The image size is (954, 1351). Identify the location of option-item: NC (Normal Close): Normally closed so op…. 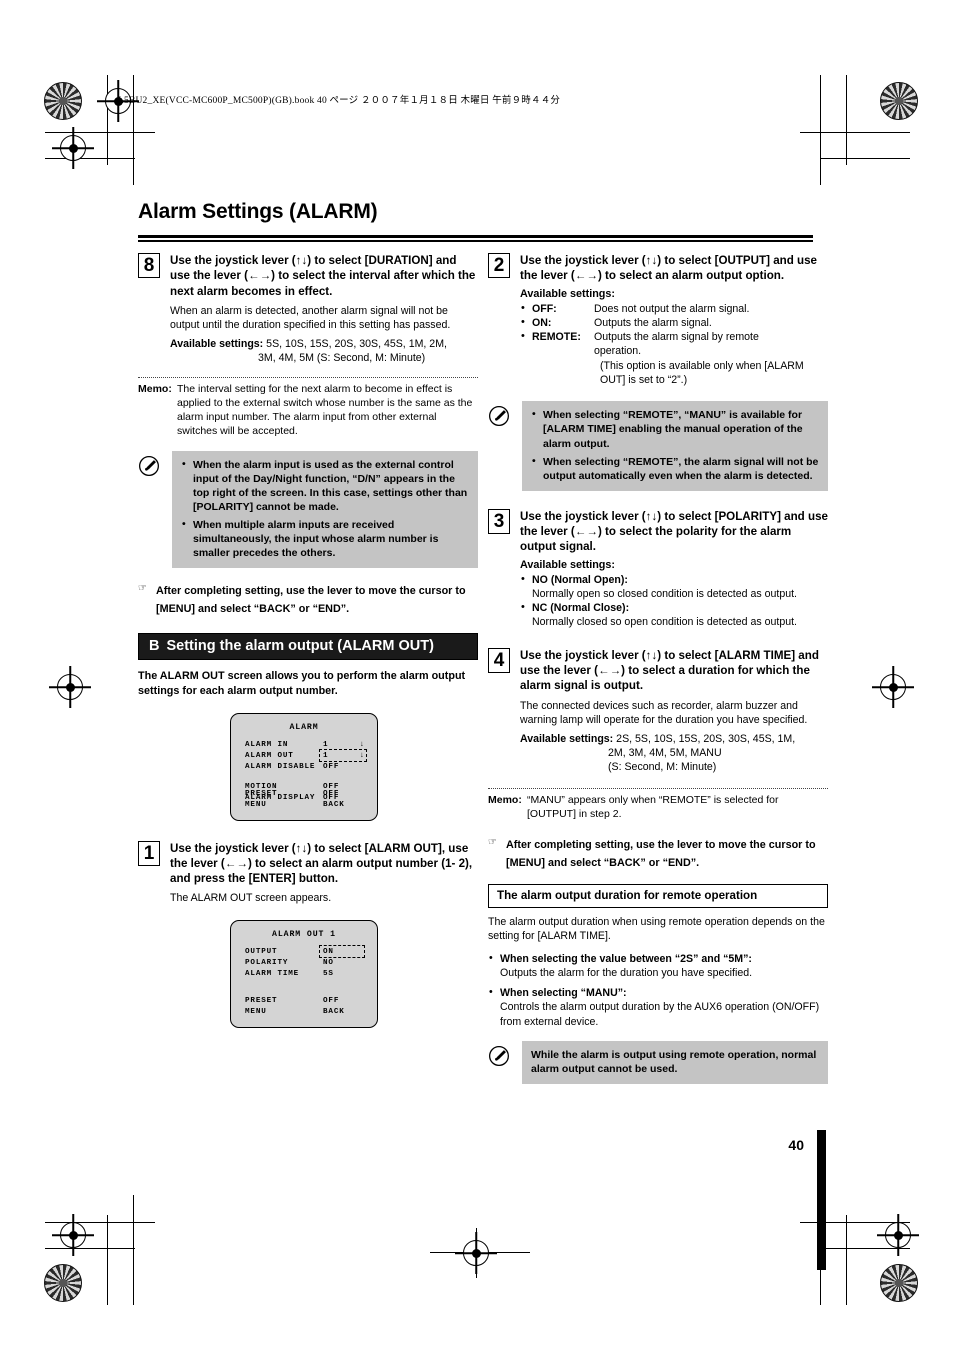
(674, 615).